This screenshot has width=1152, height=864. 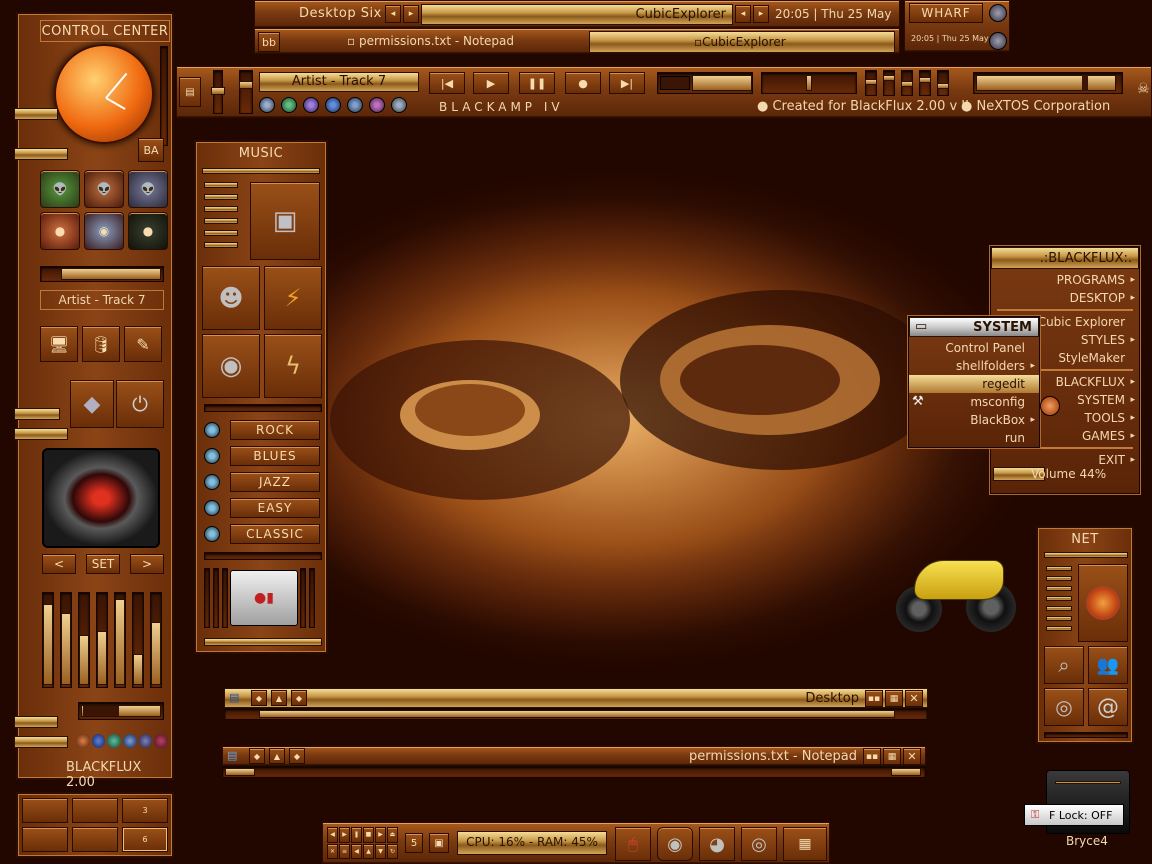 What do you see at coordinates (340, 13) in the screenshot?
I see `workspace-label: Desktop Six` at bounding box center [340, 13].